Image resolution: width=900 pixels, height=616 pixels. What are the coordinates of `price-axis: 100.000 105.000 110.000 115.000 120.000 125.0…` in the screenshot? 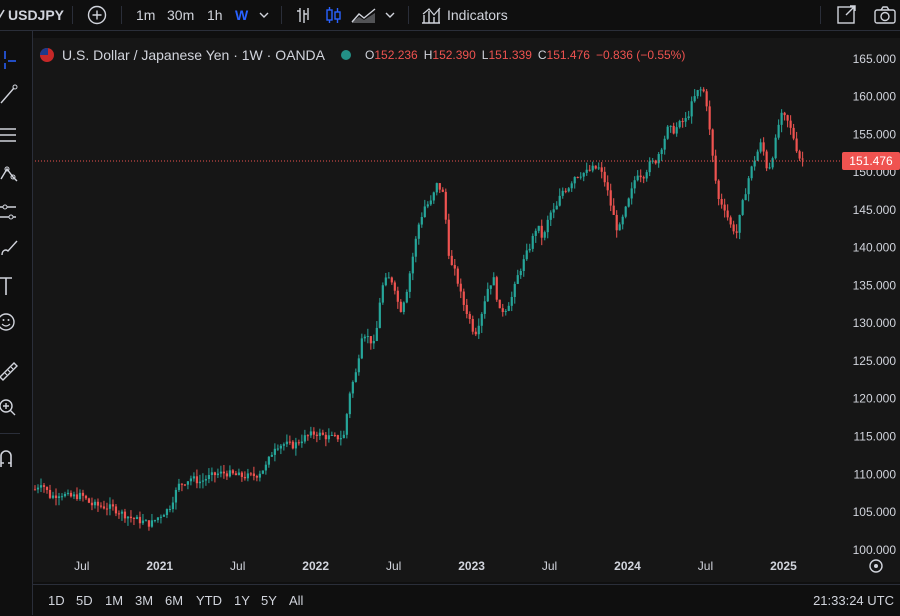 It's located at (875, 304).